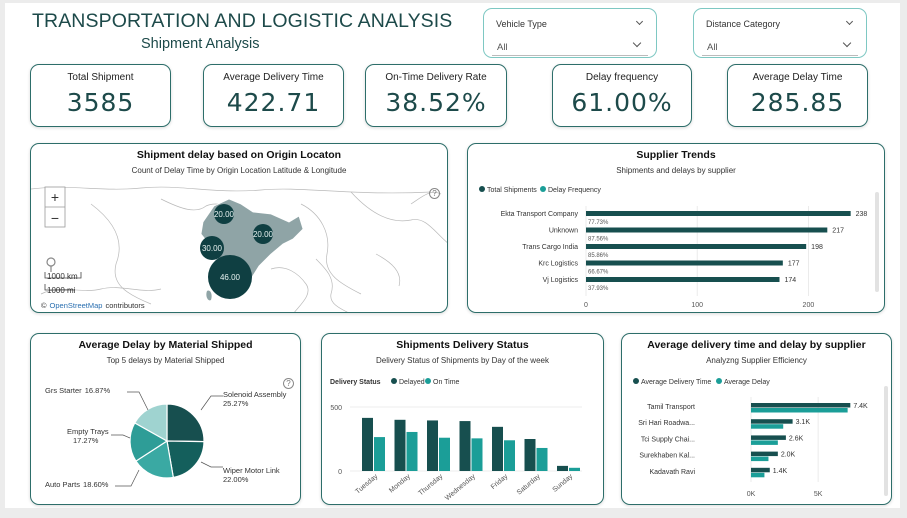 Image resolution: width=907 pixels, height=518 pixels. I want to click on bar-data-label: 2.6K, so click(796, 438).